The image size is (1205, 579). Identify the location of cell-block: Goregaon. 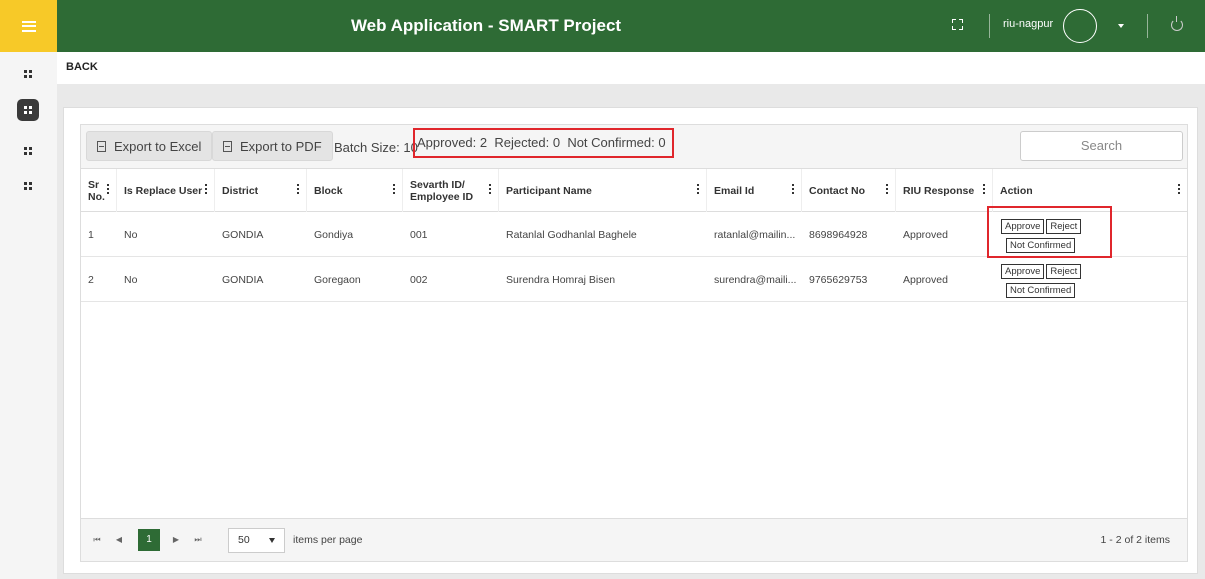
(337, 279).